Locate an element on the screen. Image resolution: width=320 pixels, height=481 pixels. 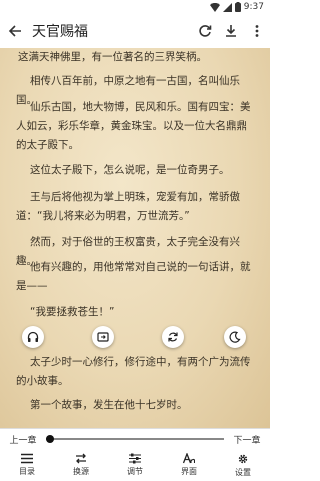
download-icon is located at coordinates (231, 31).